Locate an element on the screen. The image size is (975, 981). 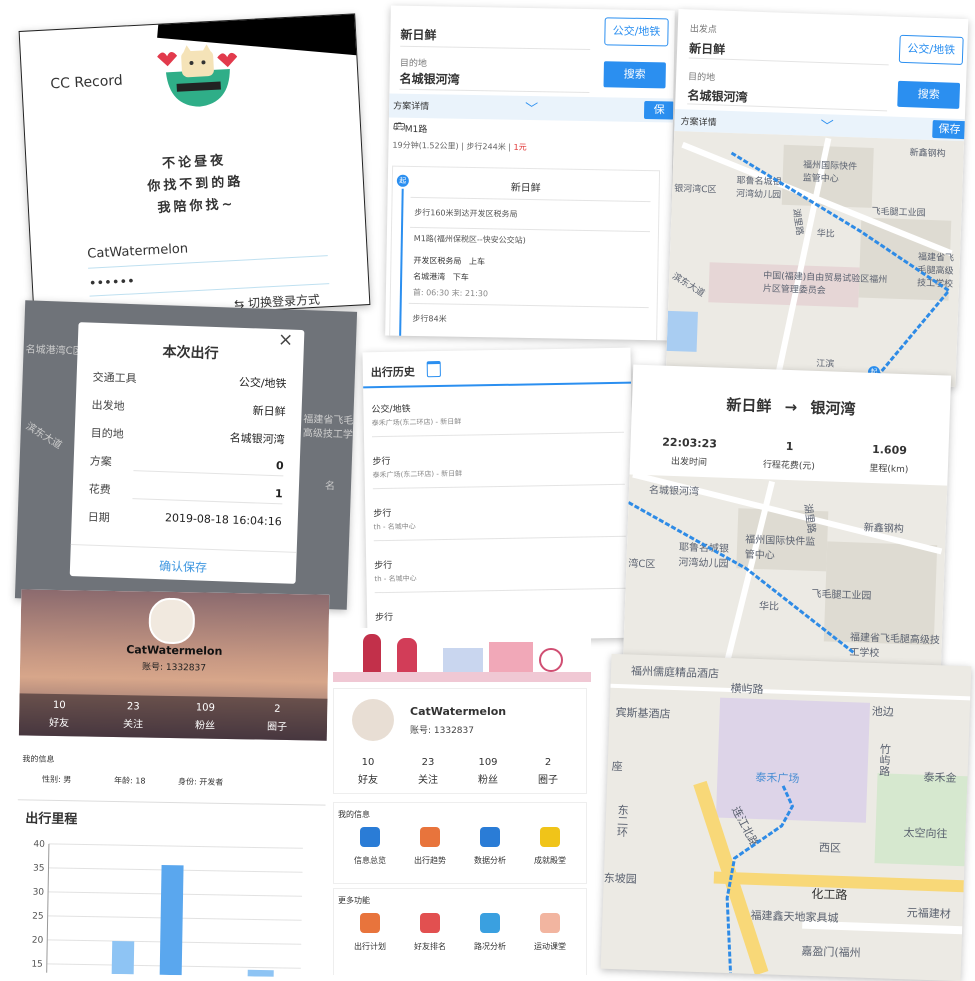
medal-icon is located at coordinates (550, 837).